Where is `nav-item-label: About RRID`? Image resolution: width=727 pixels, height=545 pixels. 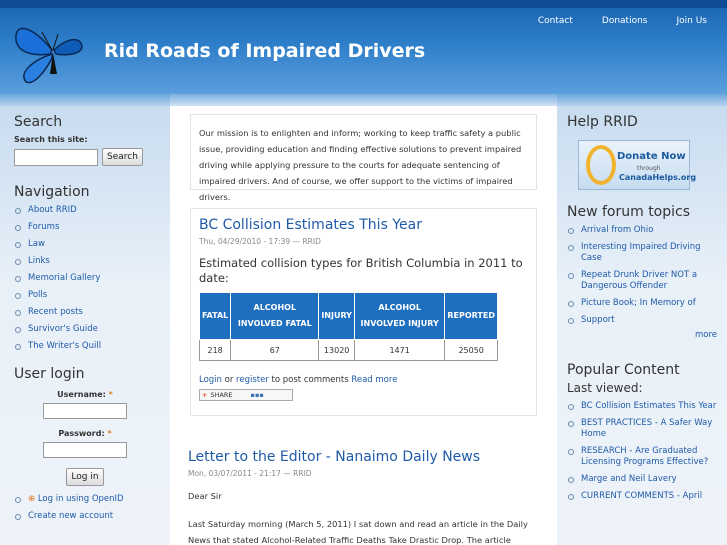 nav-item-label: About RRID is located at coordinates (52, 210).